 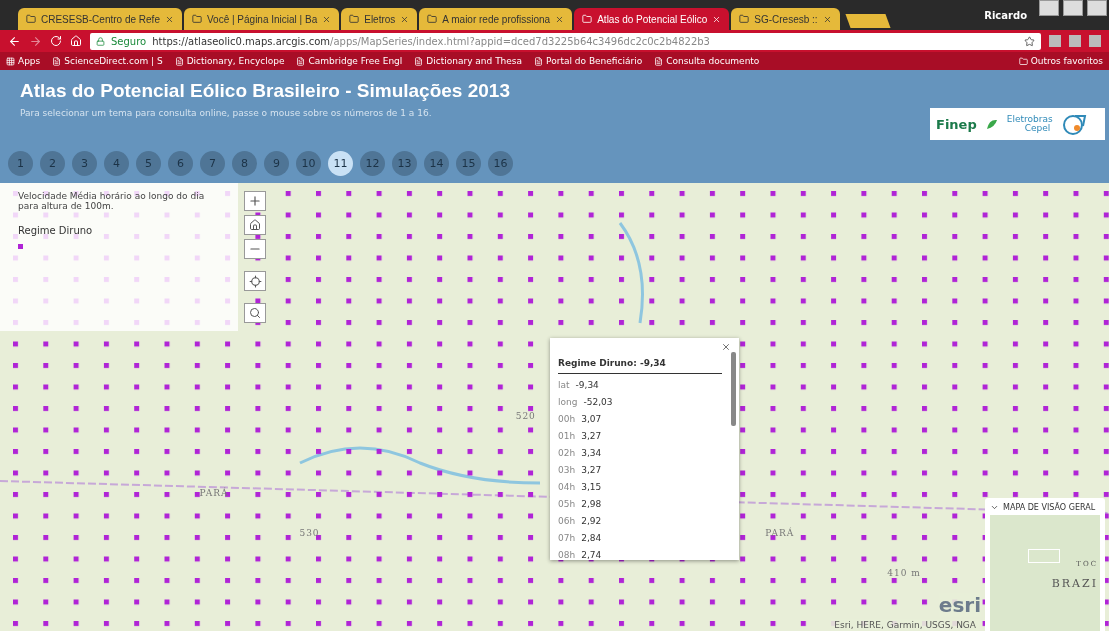 What do you see at coordinates (591, 538) in the screenshot?
I see `field-value: 2,84` at bounding box center [591, 538].